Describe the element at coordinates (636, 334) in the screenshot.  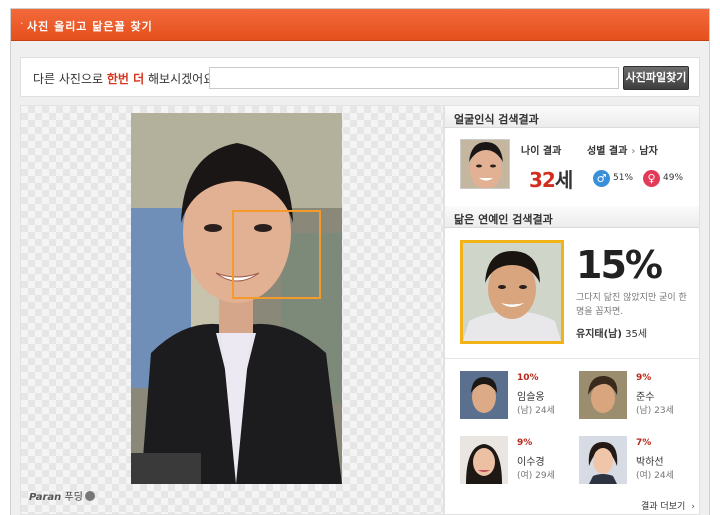
I see `top-celeb-age: 35세` at that location.